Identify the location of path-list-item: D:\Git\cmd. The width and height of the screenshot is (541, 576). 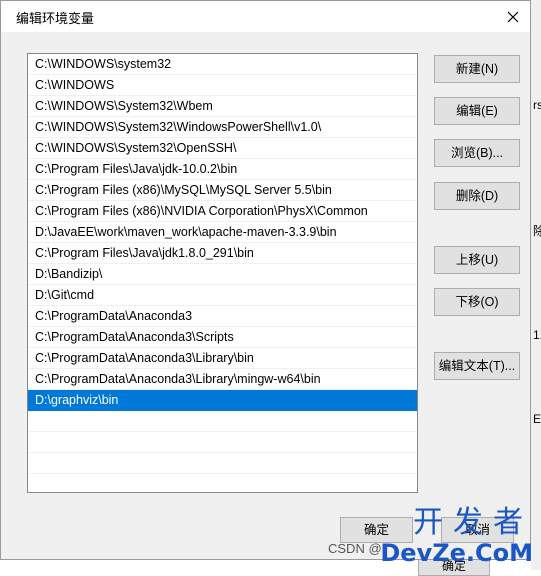
(222, 295).